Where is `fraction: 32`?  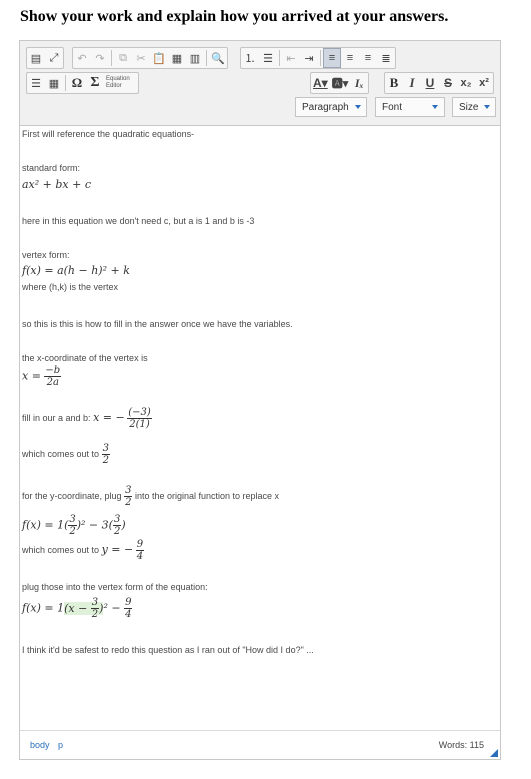
fraction: 32 is located at coordinates (95, 608).